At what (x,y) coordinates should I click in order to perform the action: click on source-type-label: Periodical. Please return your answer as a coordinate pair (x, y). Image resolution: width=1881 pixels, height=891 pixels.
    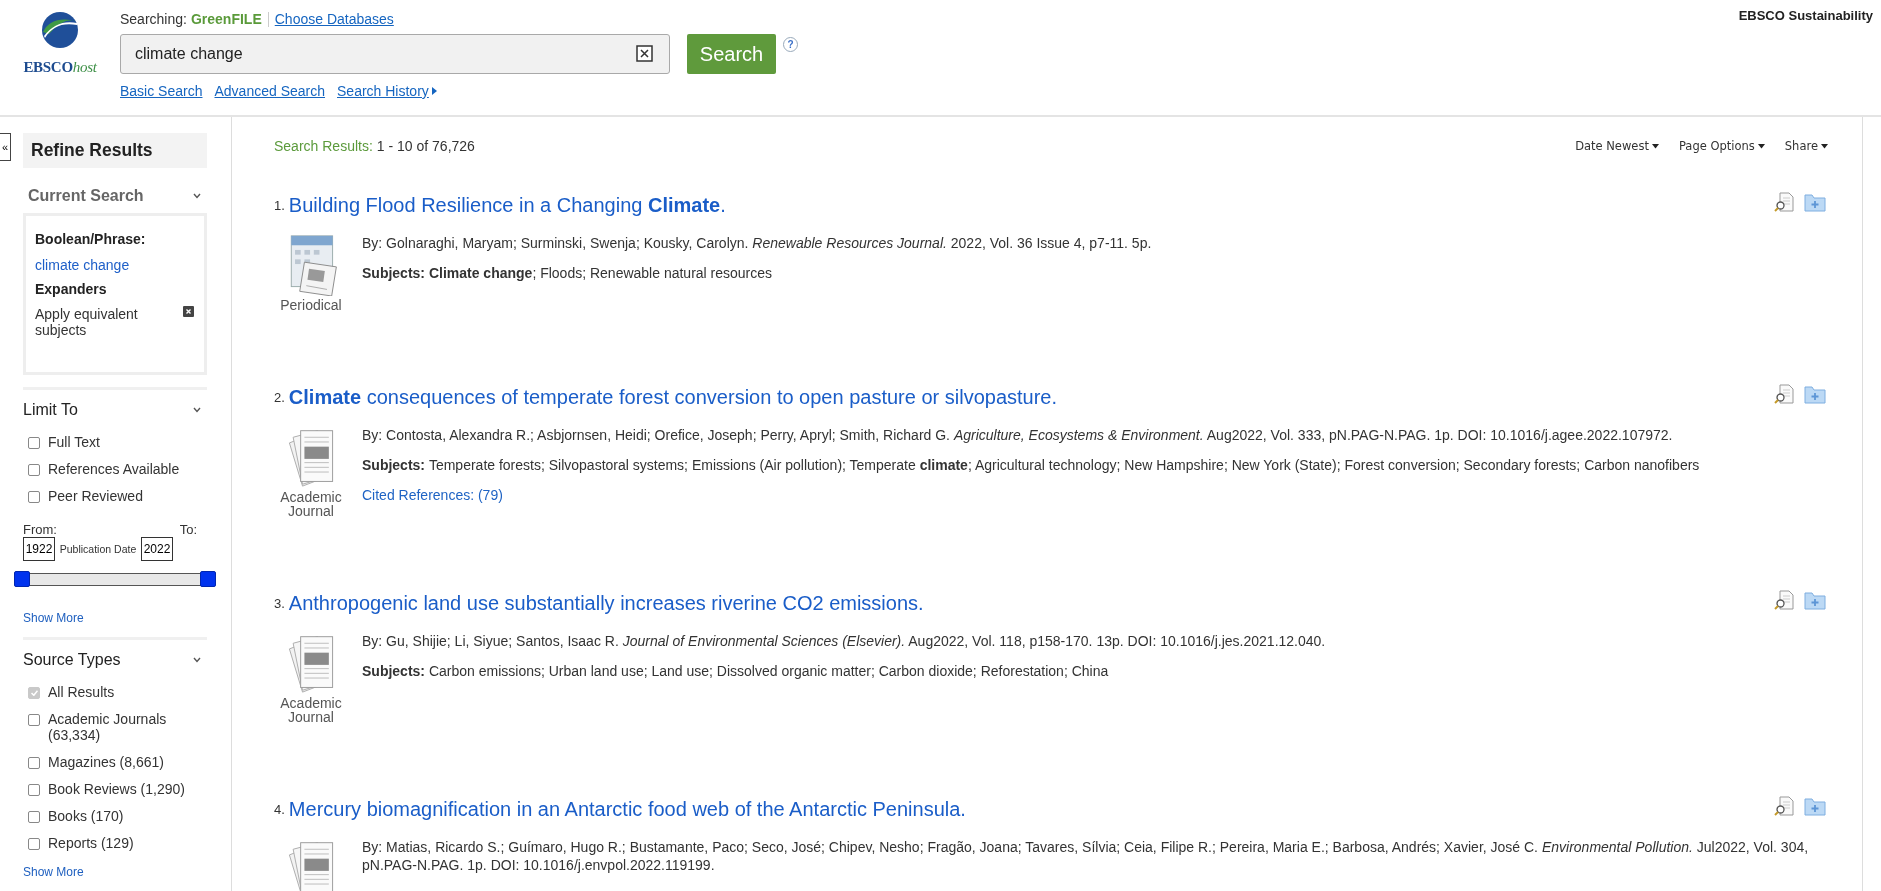
    Looking at the image, I should click on (311, 305).